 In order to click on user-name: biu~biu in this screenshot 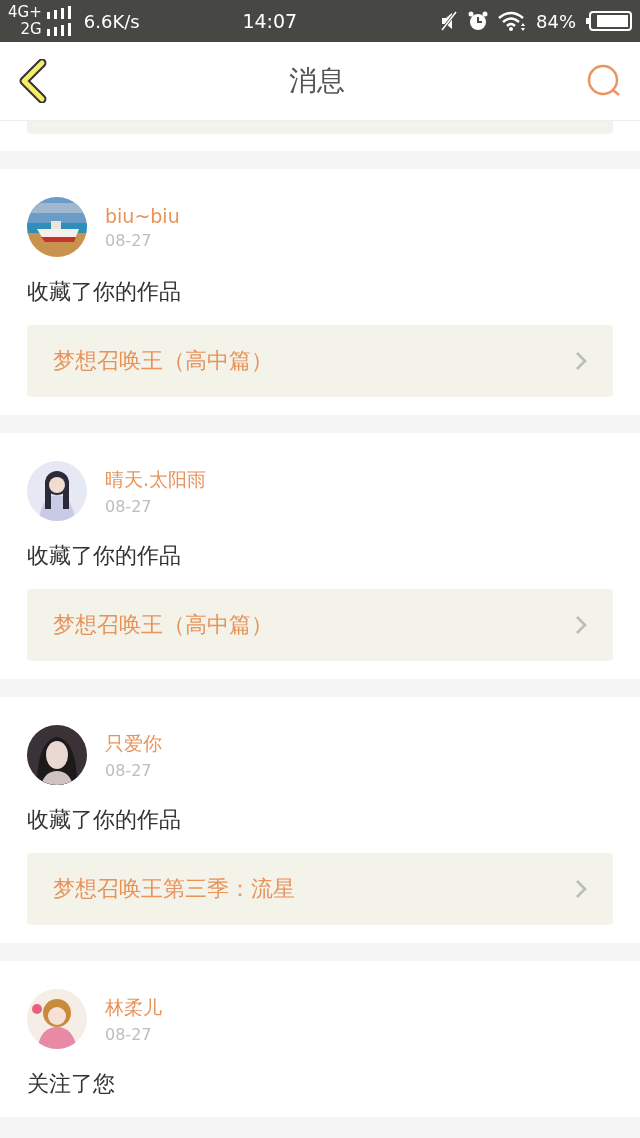, I will do `click(142, 215)`.